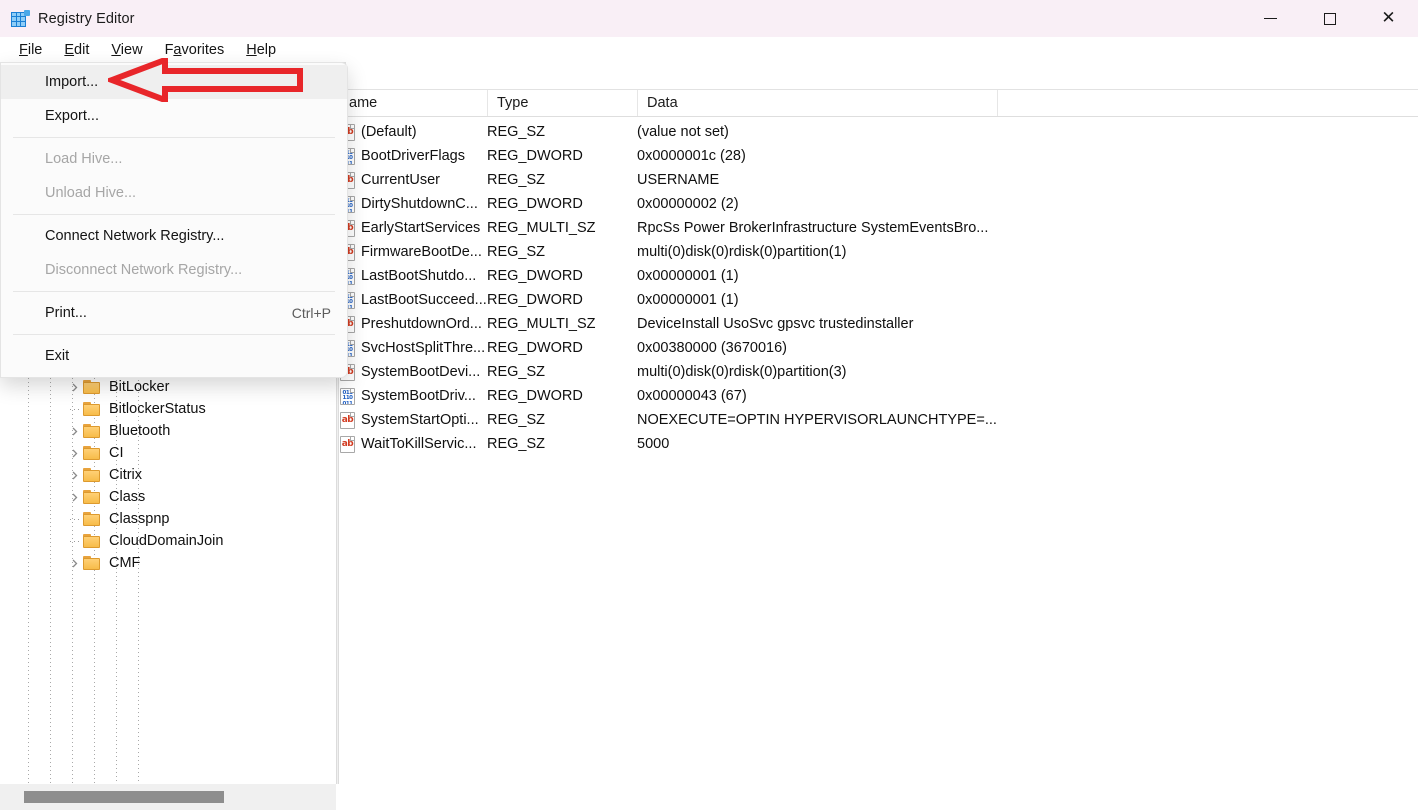 Image resolution: width=1418 pixels, height=810 pixels. Describe the element at coordinates (140, 431) in the screenshot. I see `tree-item-label: Bluetooth` at that location.